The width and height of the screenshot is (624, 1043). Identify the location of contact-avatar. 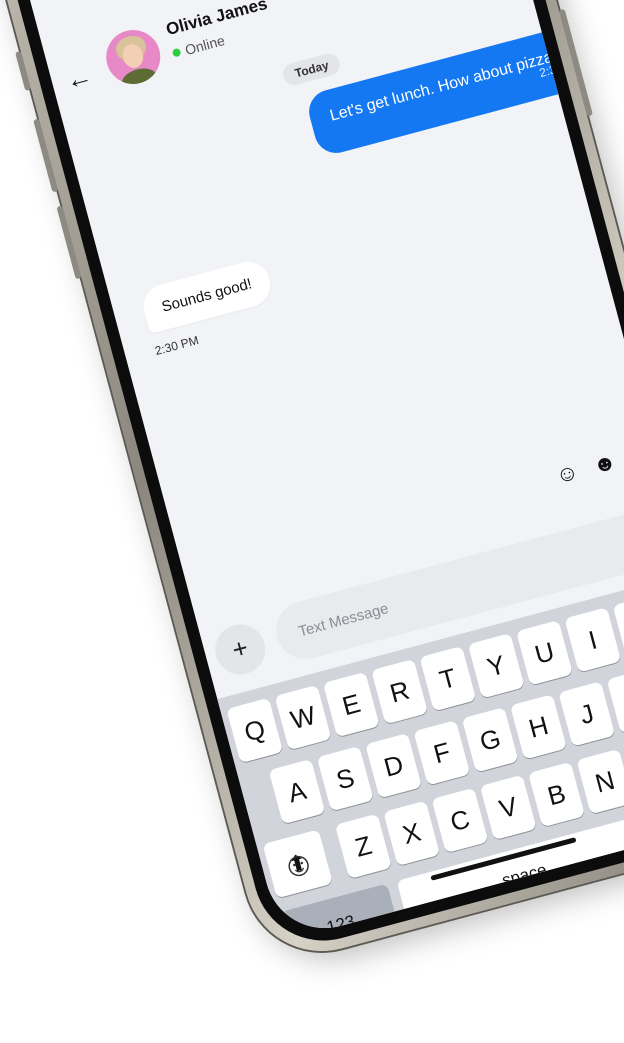
(133, 57).